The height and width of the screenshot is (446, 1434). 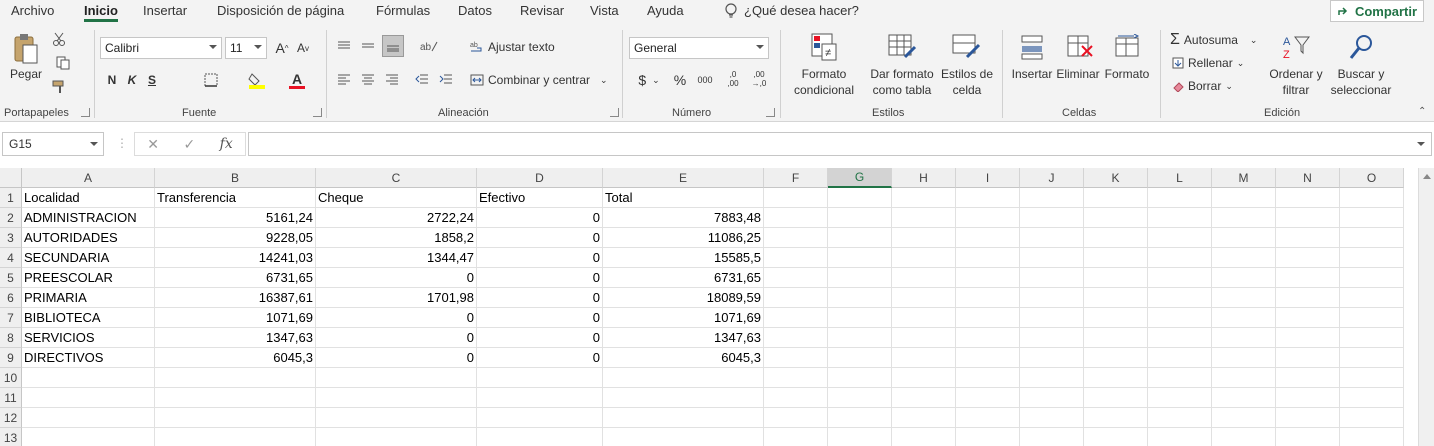 I want to click on cell-k5, so click(x=1116, y=278).